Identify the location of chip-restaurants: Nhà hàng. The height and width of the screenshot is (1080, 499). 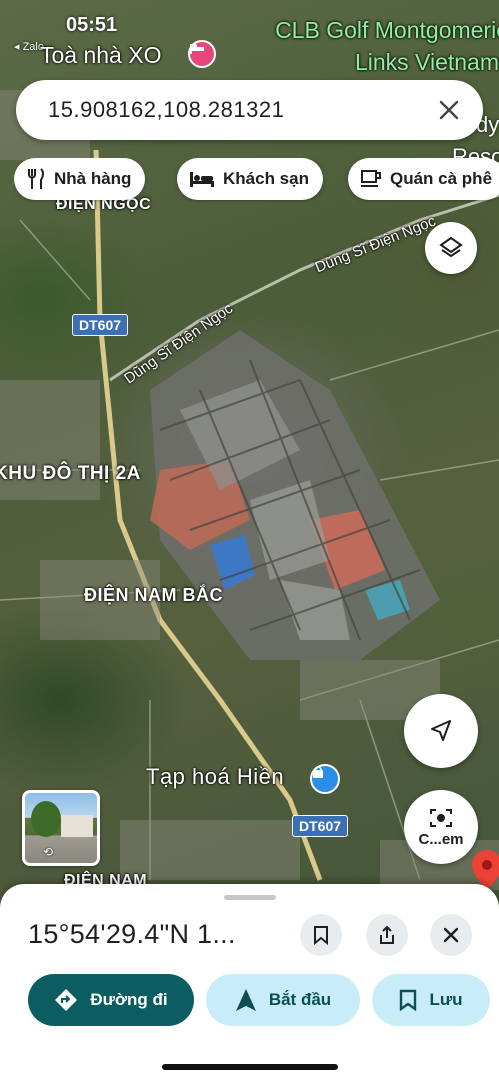
(80, 179).